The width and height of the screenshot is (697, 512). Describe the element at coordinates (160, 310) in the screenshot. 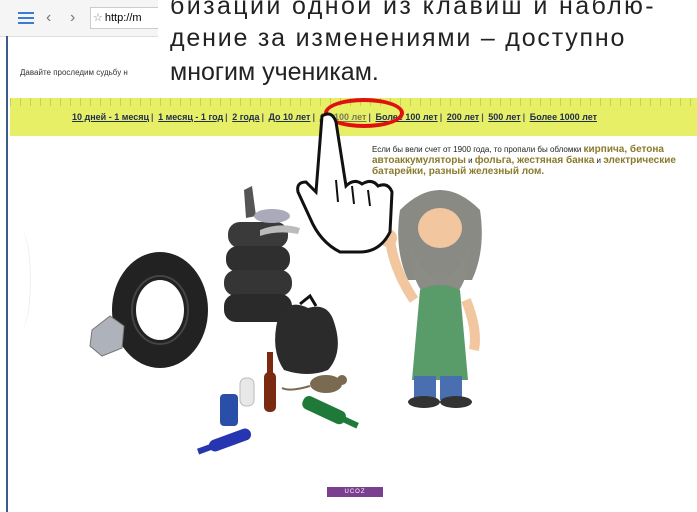

I see `tire-icon` at that location.